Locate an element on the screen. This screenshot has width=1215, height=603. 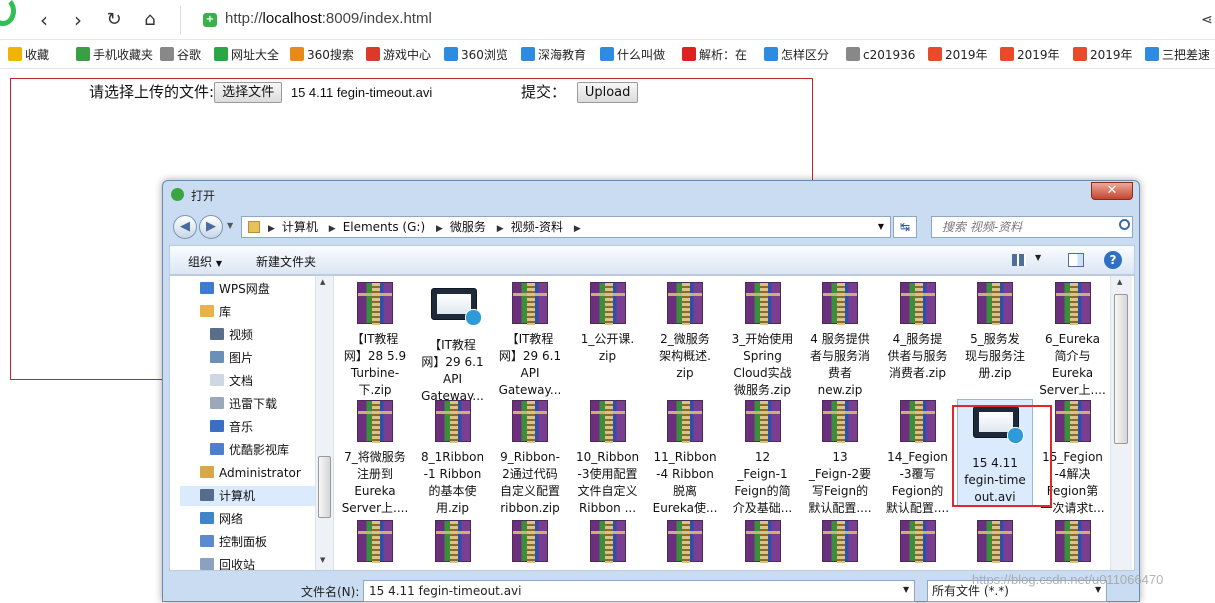
bookmark-item: c201936 is located at coordinates (880, 55).